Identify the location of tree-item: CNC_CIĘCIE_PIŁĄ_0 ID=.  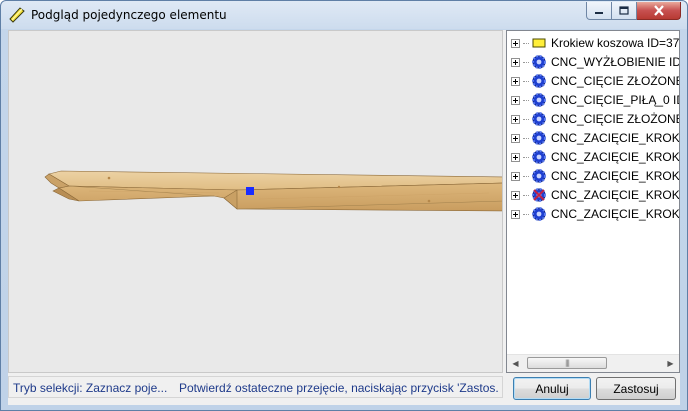
(595, 100).